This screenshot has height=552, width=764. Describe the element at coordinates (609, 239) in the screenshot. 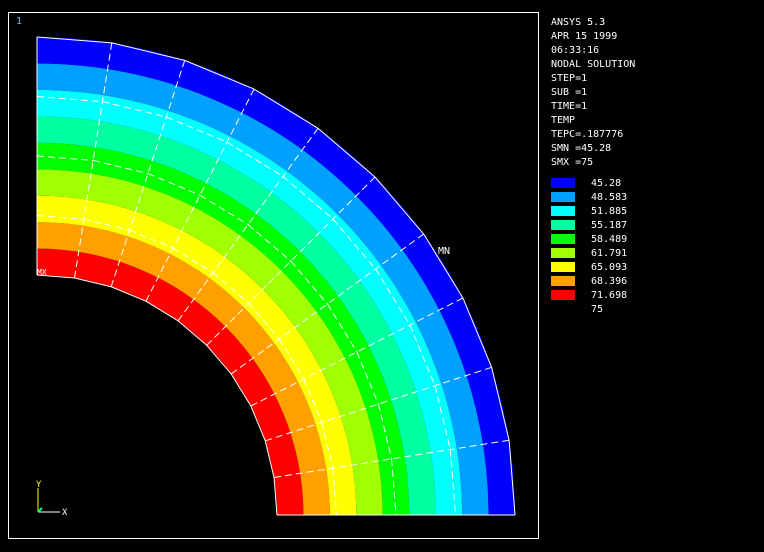

I see `legend-value: 58.489` at that location.